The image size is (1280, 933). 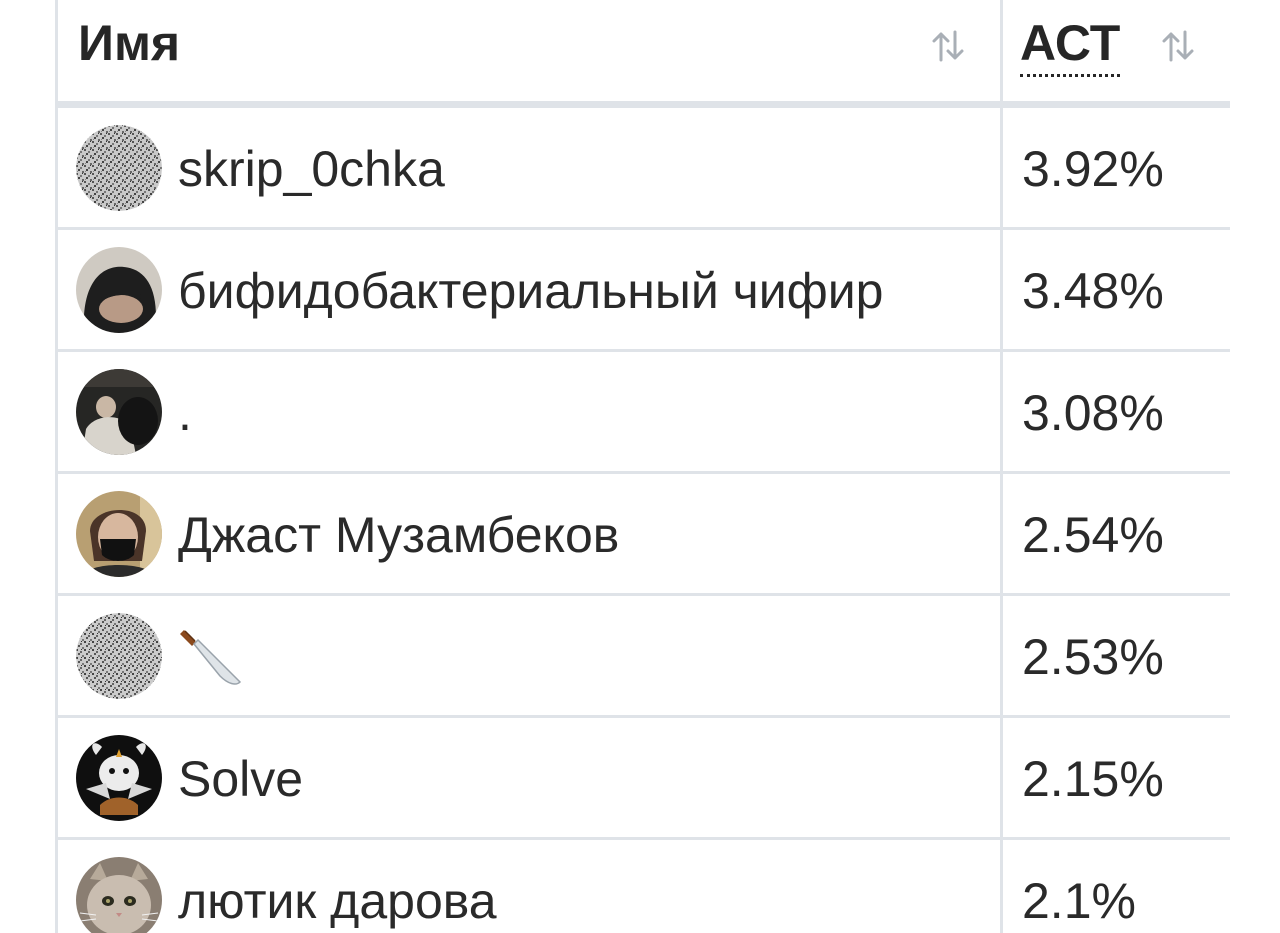 What do you see at coordinates (1001, 466) in the screenshot?
I see `column-divider` at bounding box center [1001, 466].